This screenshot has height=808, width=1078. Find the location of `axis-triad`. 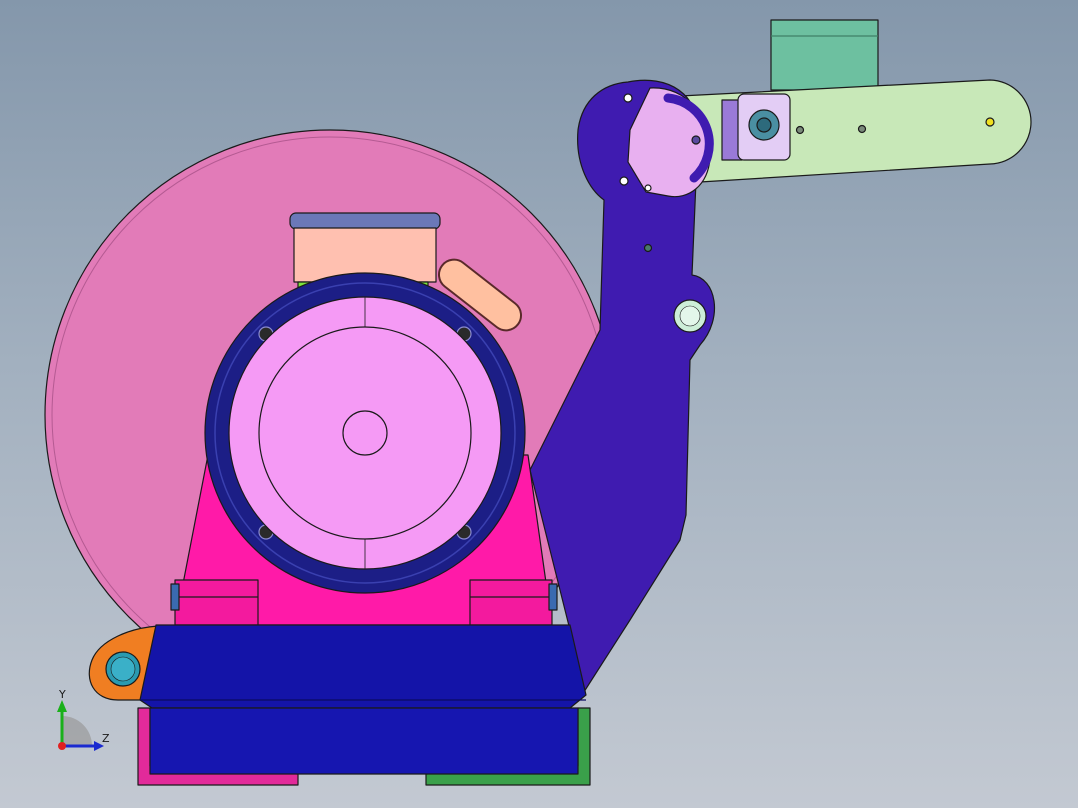

axis-triad is located at coordinates (80, 725).